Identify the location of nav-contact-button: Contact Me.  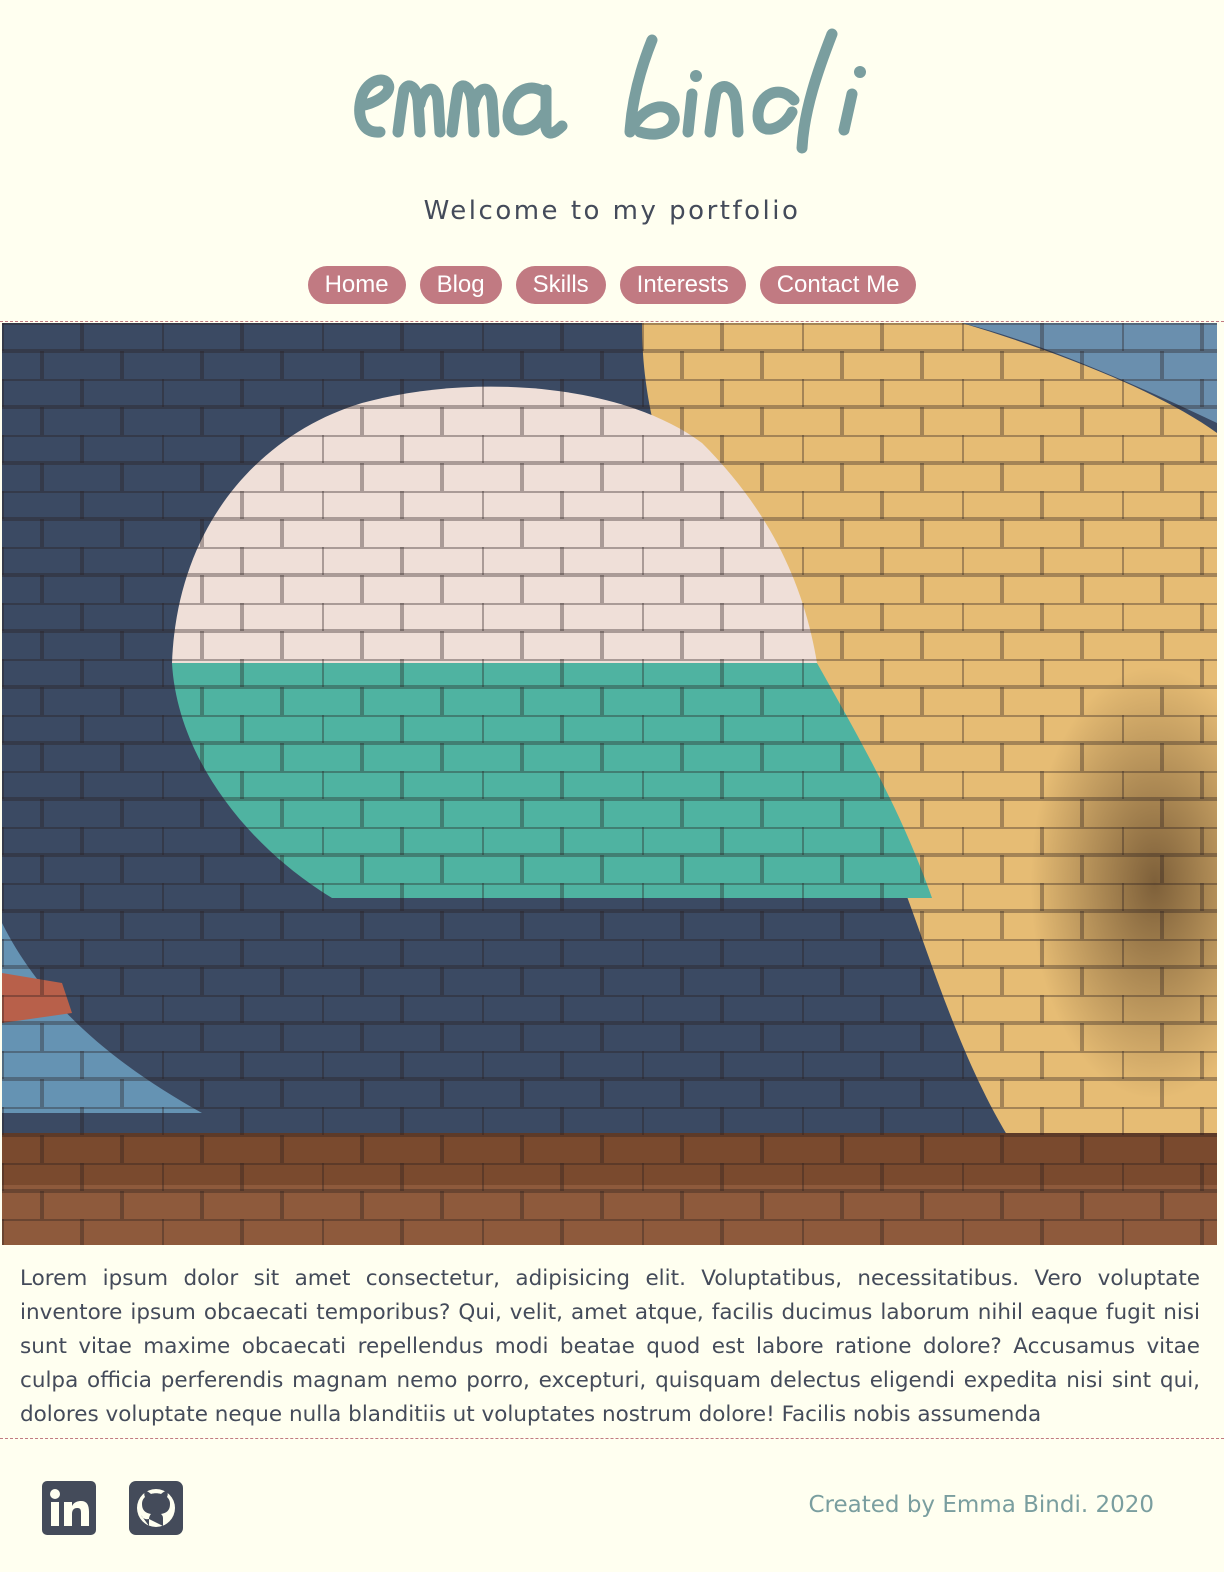
(838, 285).